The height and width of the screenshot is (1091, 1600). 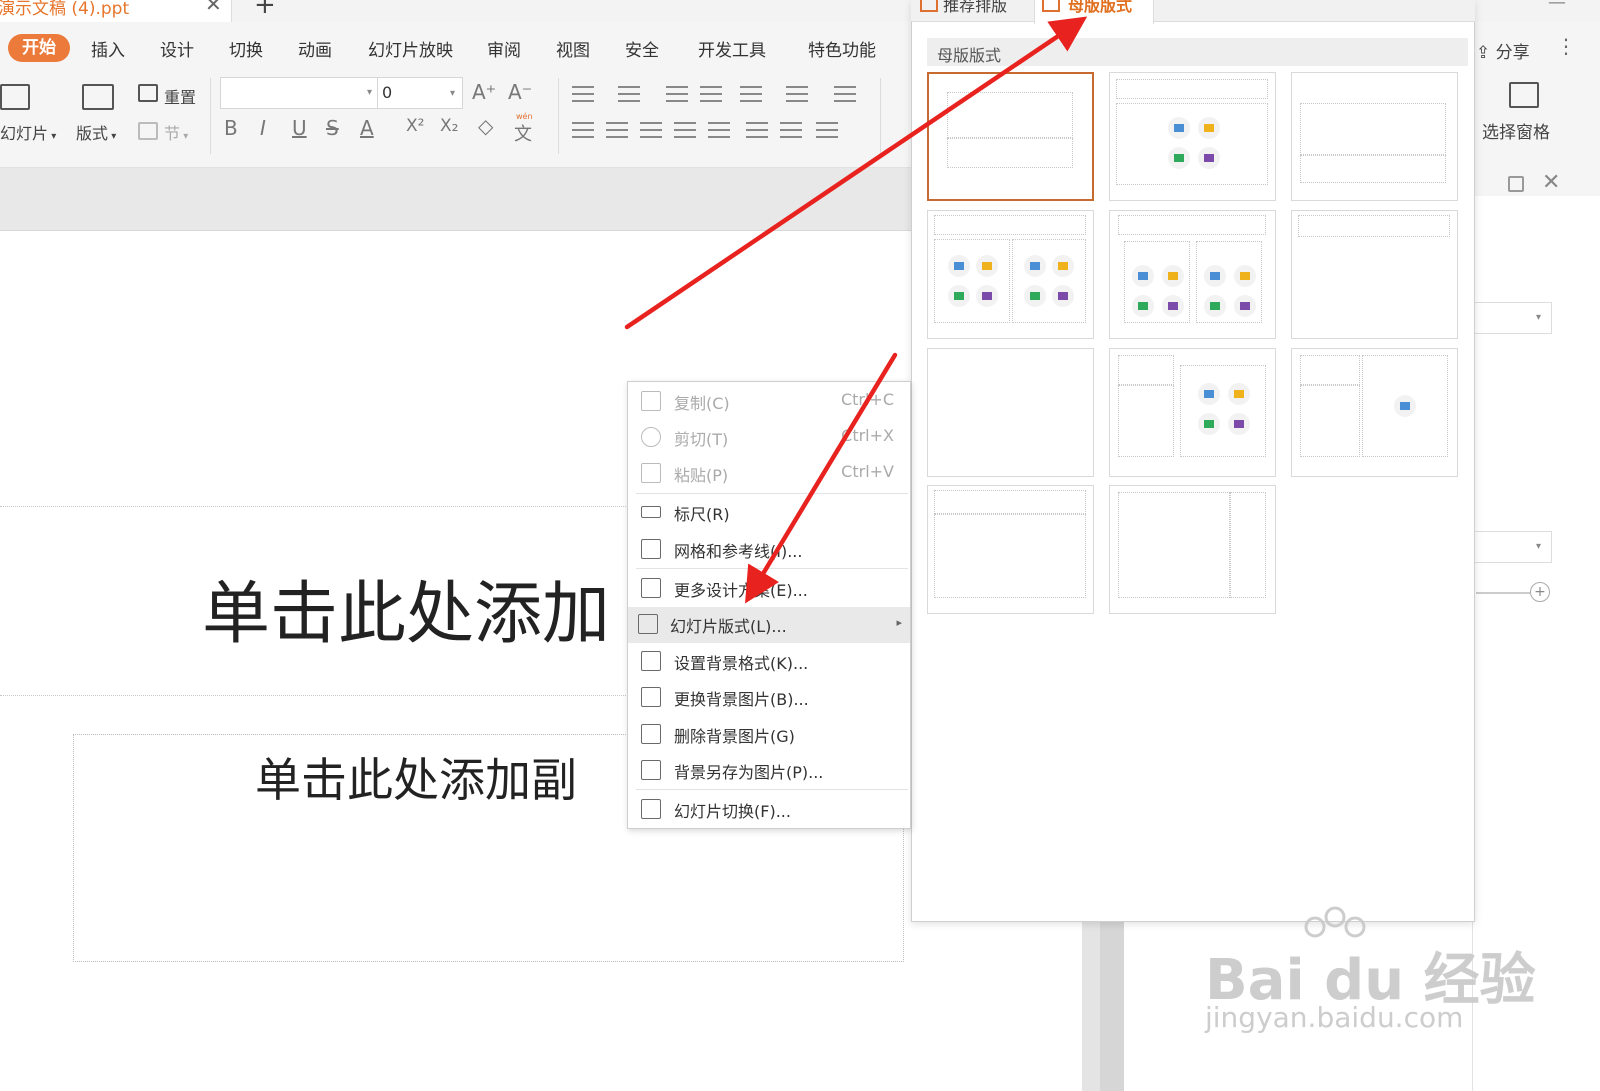 I want to click on justify-icon, so click(x=685, y=130).